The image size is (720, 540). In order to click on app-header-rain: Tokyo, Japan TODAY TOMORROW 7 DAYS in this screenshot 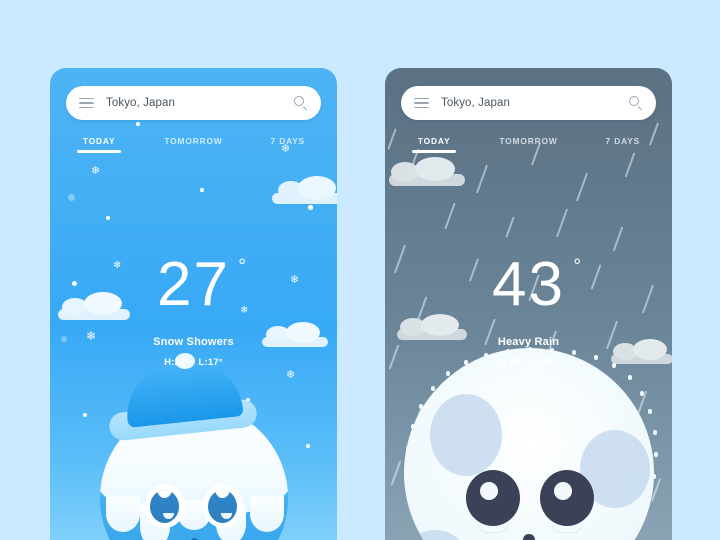, I will do `click(528, 110)`.